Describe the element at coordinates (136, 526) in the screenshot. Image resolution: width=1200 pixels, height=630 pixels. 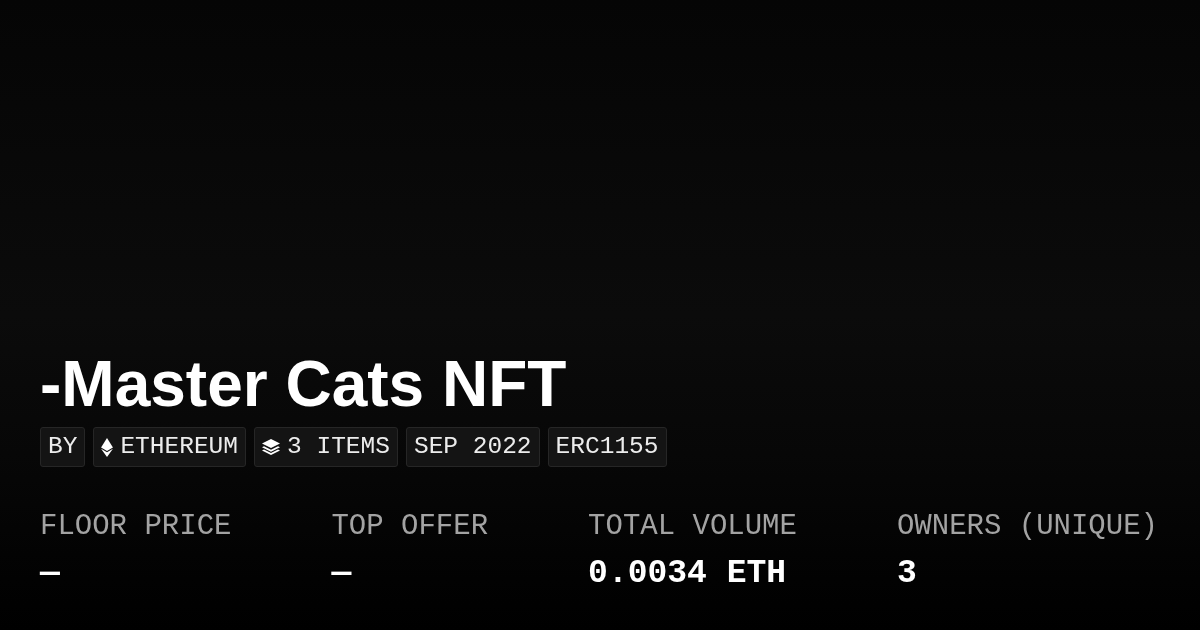
I see `stat-label: FLOOR PRICE` at that location.